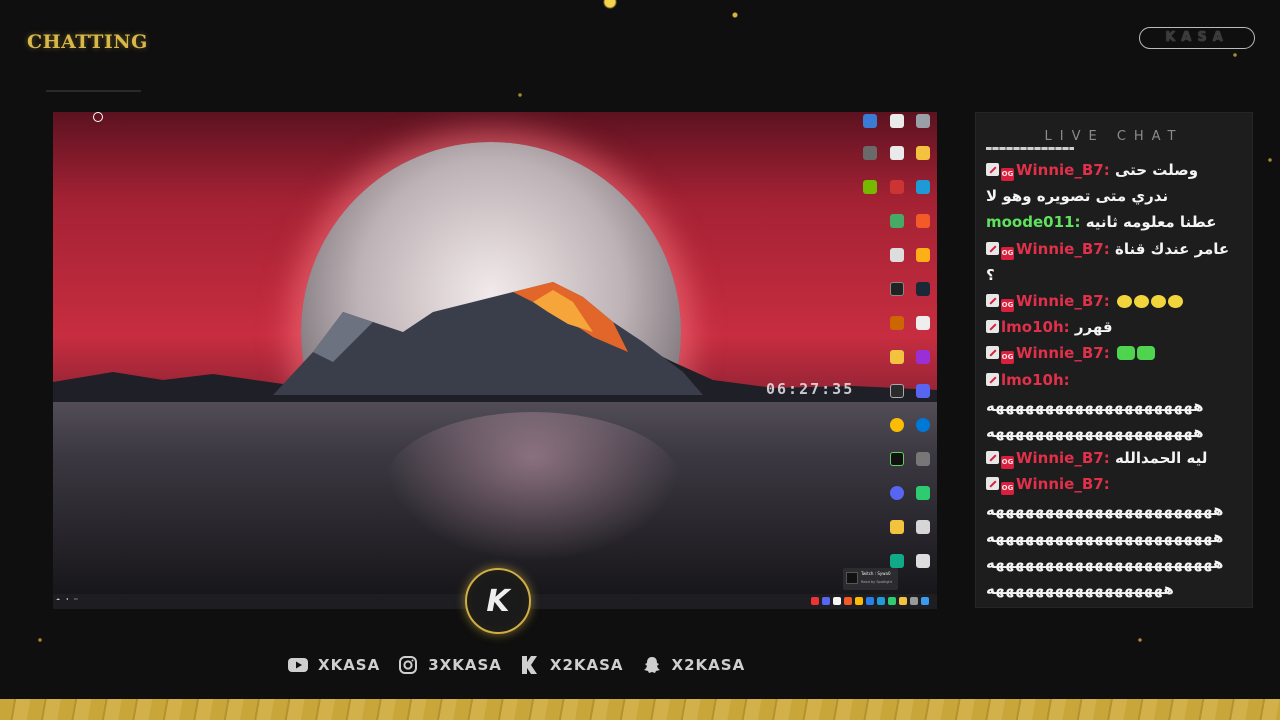  What do you see at coordinates (465, 665) in the screenshot?
I see `social-label: 3XKASA` at bounding box center [465, 665].